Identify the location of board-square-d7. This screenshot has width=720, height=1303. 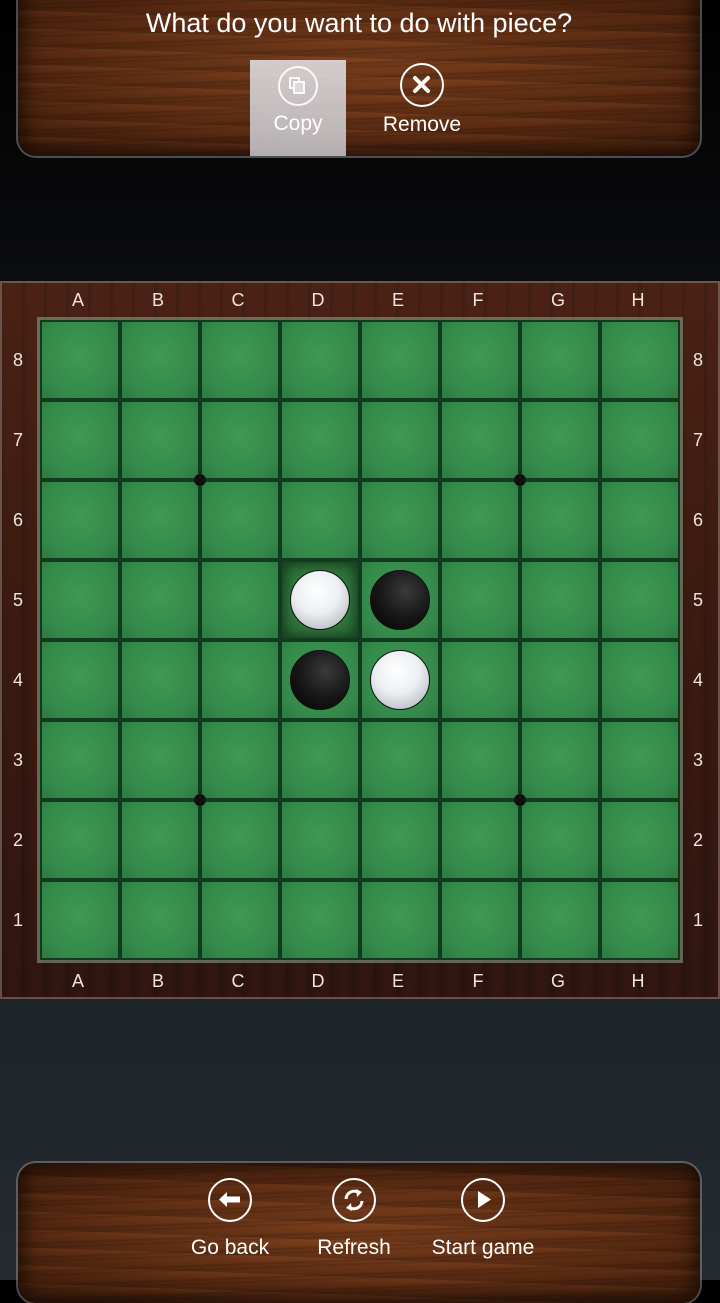
(320, 440).